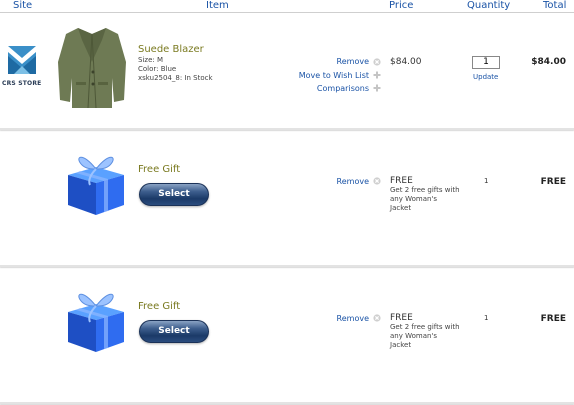  What do you see at coordinates (92, 67) in the screenshot?
I see `jacket-image` at bounding box center [92, 67].